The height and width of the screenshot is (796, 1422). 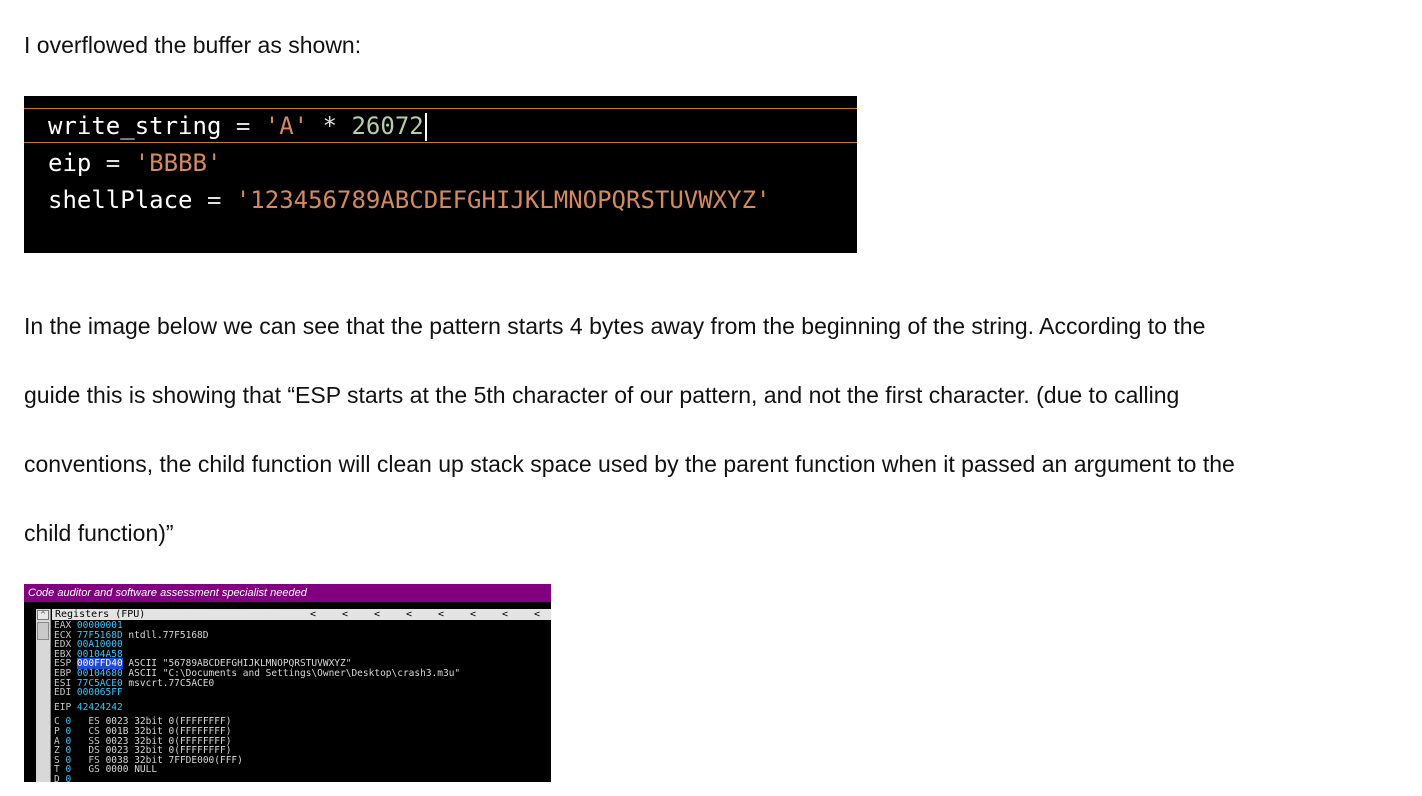 I want to click on register-value: 000065FF, so click(x=99, y=693).